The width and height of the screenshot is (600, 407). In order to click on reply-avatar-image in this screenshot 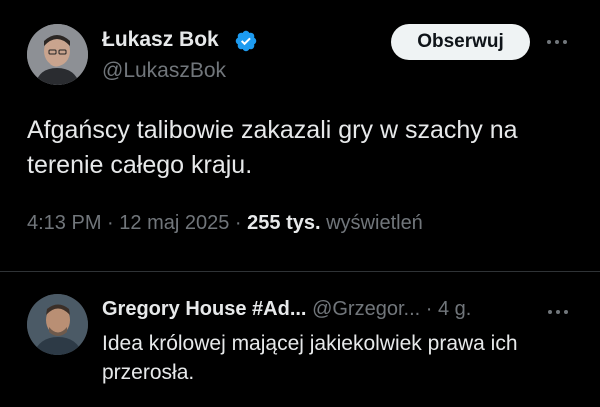, I will do `click(57, 324)`.